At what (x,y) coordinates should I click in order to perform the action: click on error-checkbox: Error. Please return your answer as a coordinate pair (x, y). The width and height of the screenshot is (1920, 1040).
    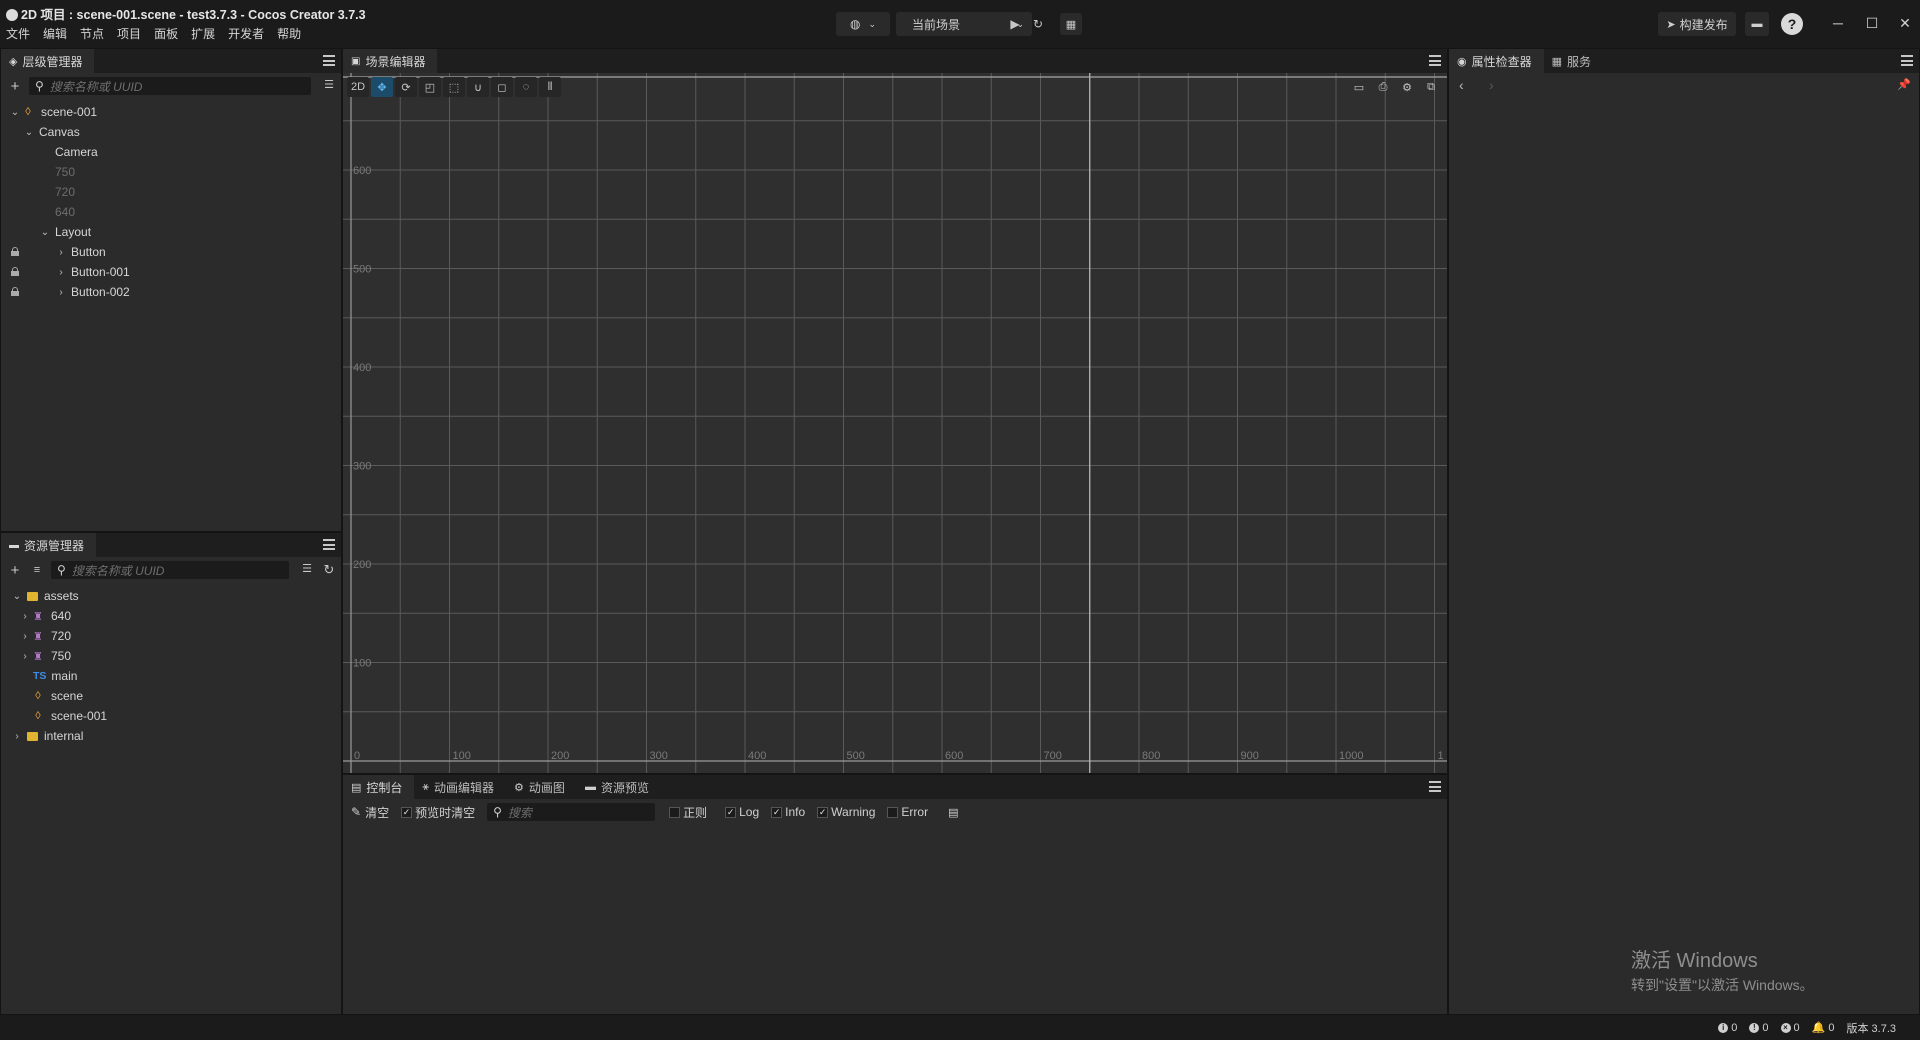
    Looking at the image, I should click on (907, 812).